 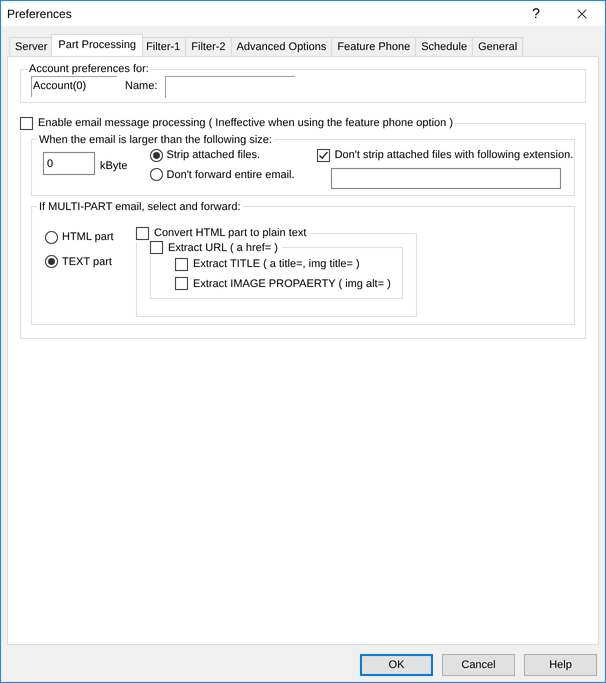 What do you see at coordinates (445, 178) in the screenshot?
I see `extension-field` at bounding box center [445, 178].